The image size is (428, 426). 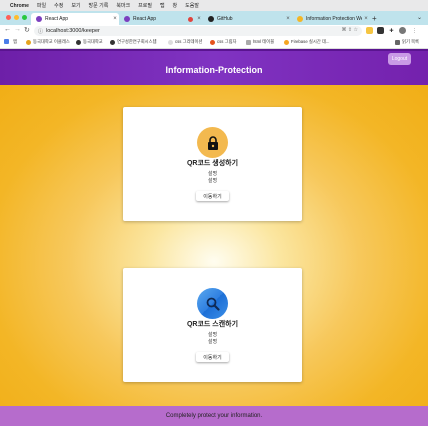 What do you see at coordinates (27, 30) in the screenshot?
I see `reload-icon: ↻` at bounding box center [27, 30].